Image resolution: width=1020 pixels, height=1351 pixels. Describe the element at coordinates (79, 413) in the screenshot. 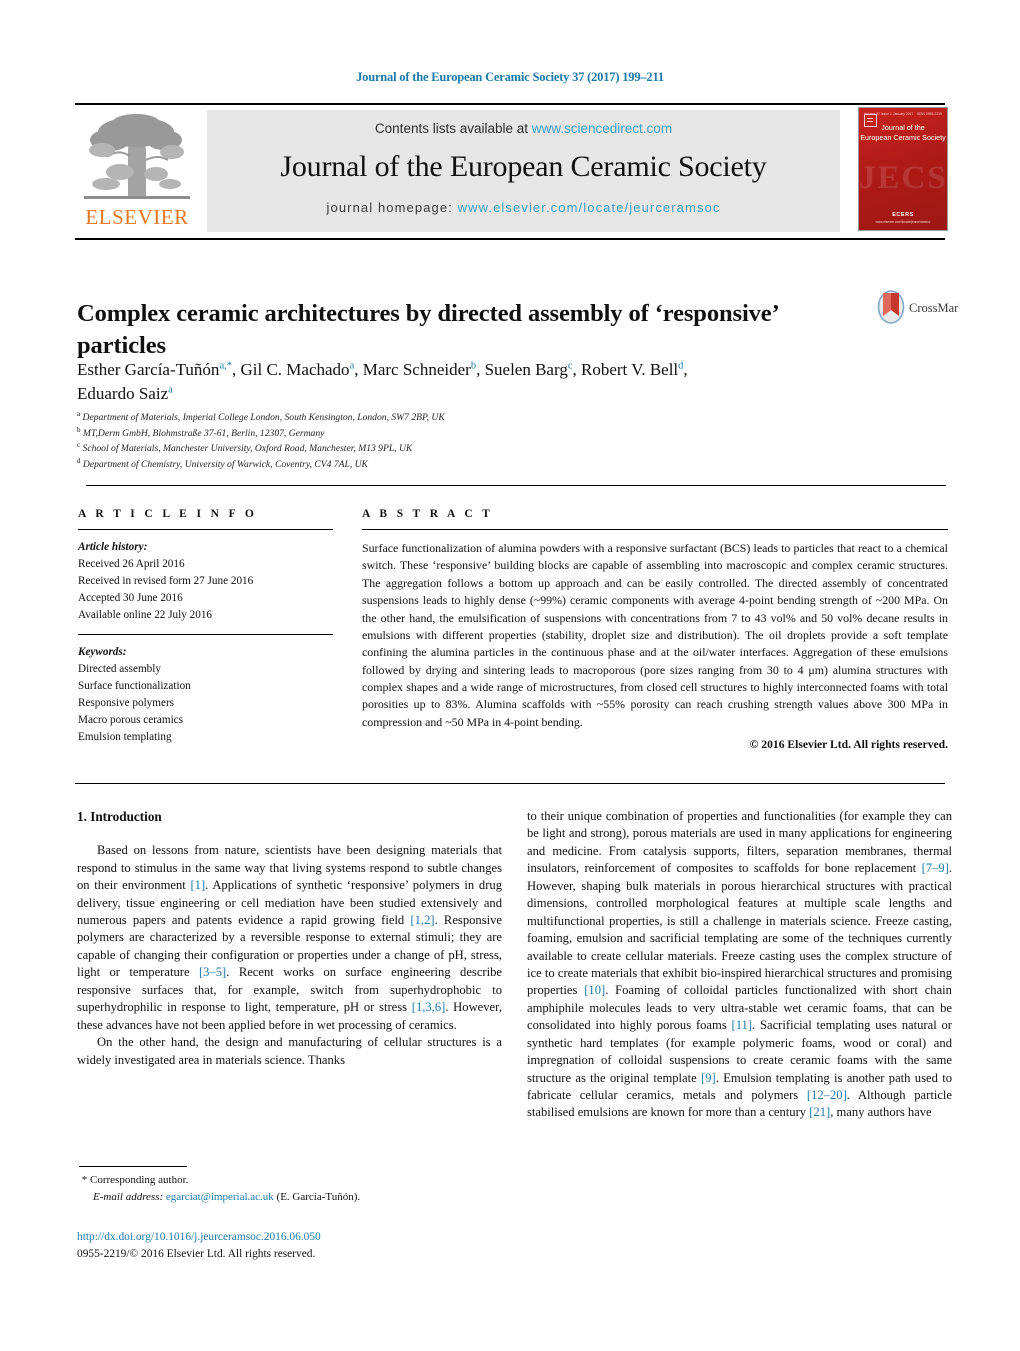

I see `affiliation-mark: a` at that location.